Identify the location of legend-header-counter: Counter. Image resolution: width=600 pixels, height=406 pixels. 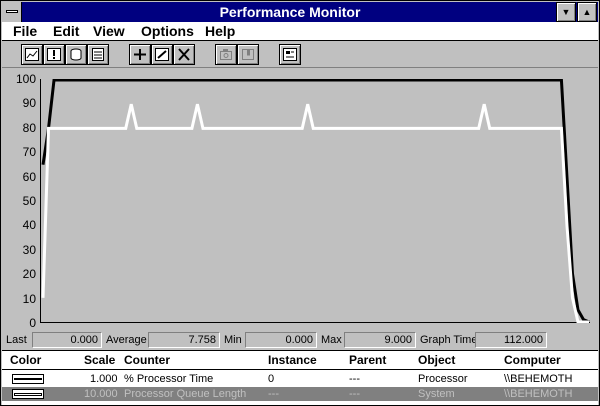
(147, 360).